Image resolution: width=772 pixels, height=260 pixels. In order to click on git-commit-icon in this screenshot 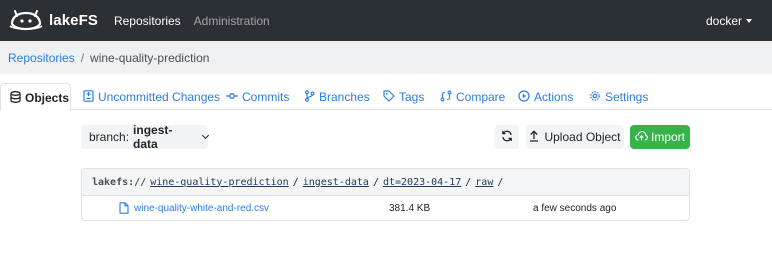, I will do `click(232, 96)`.